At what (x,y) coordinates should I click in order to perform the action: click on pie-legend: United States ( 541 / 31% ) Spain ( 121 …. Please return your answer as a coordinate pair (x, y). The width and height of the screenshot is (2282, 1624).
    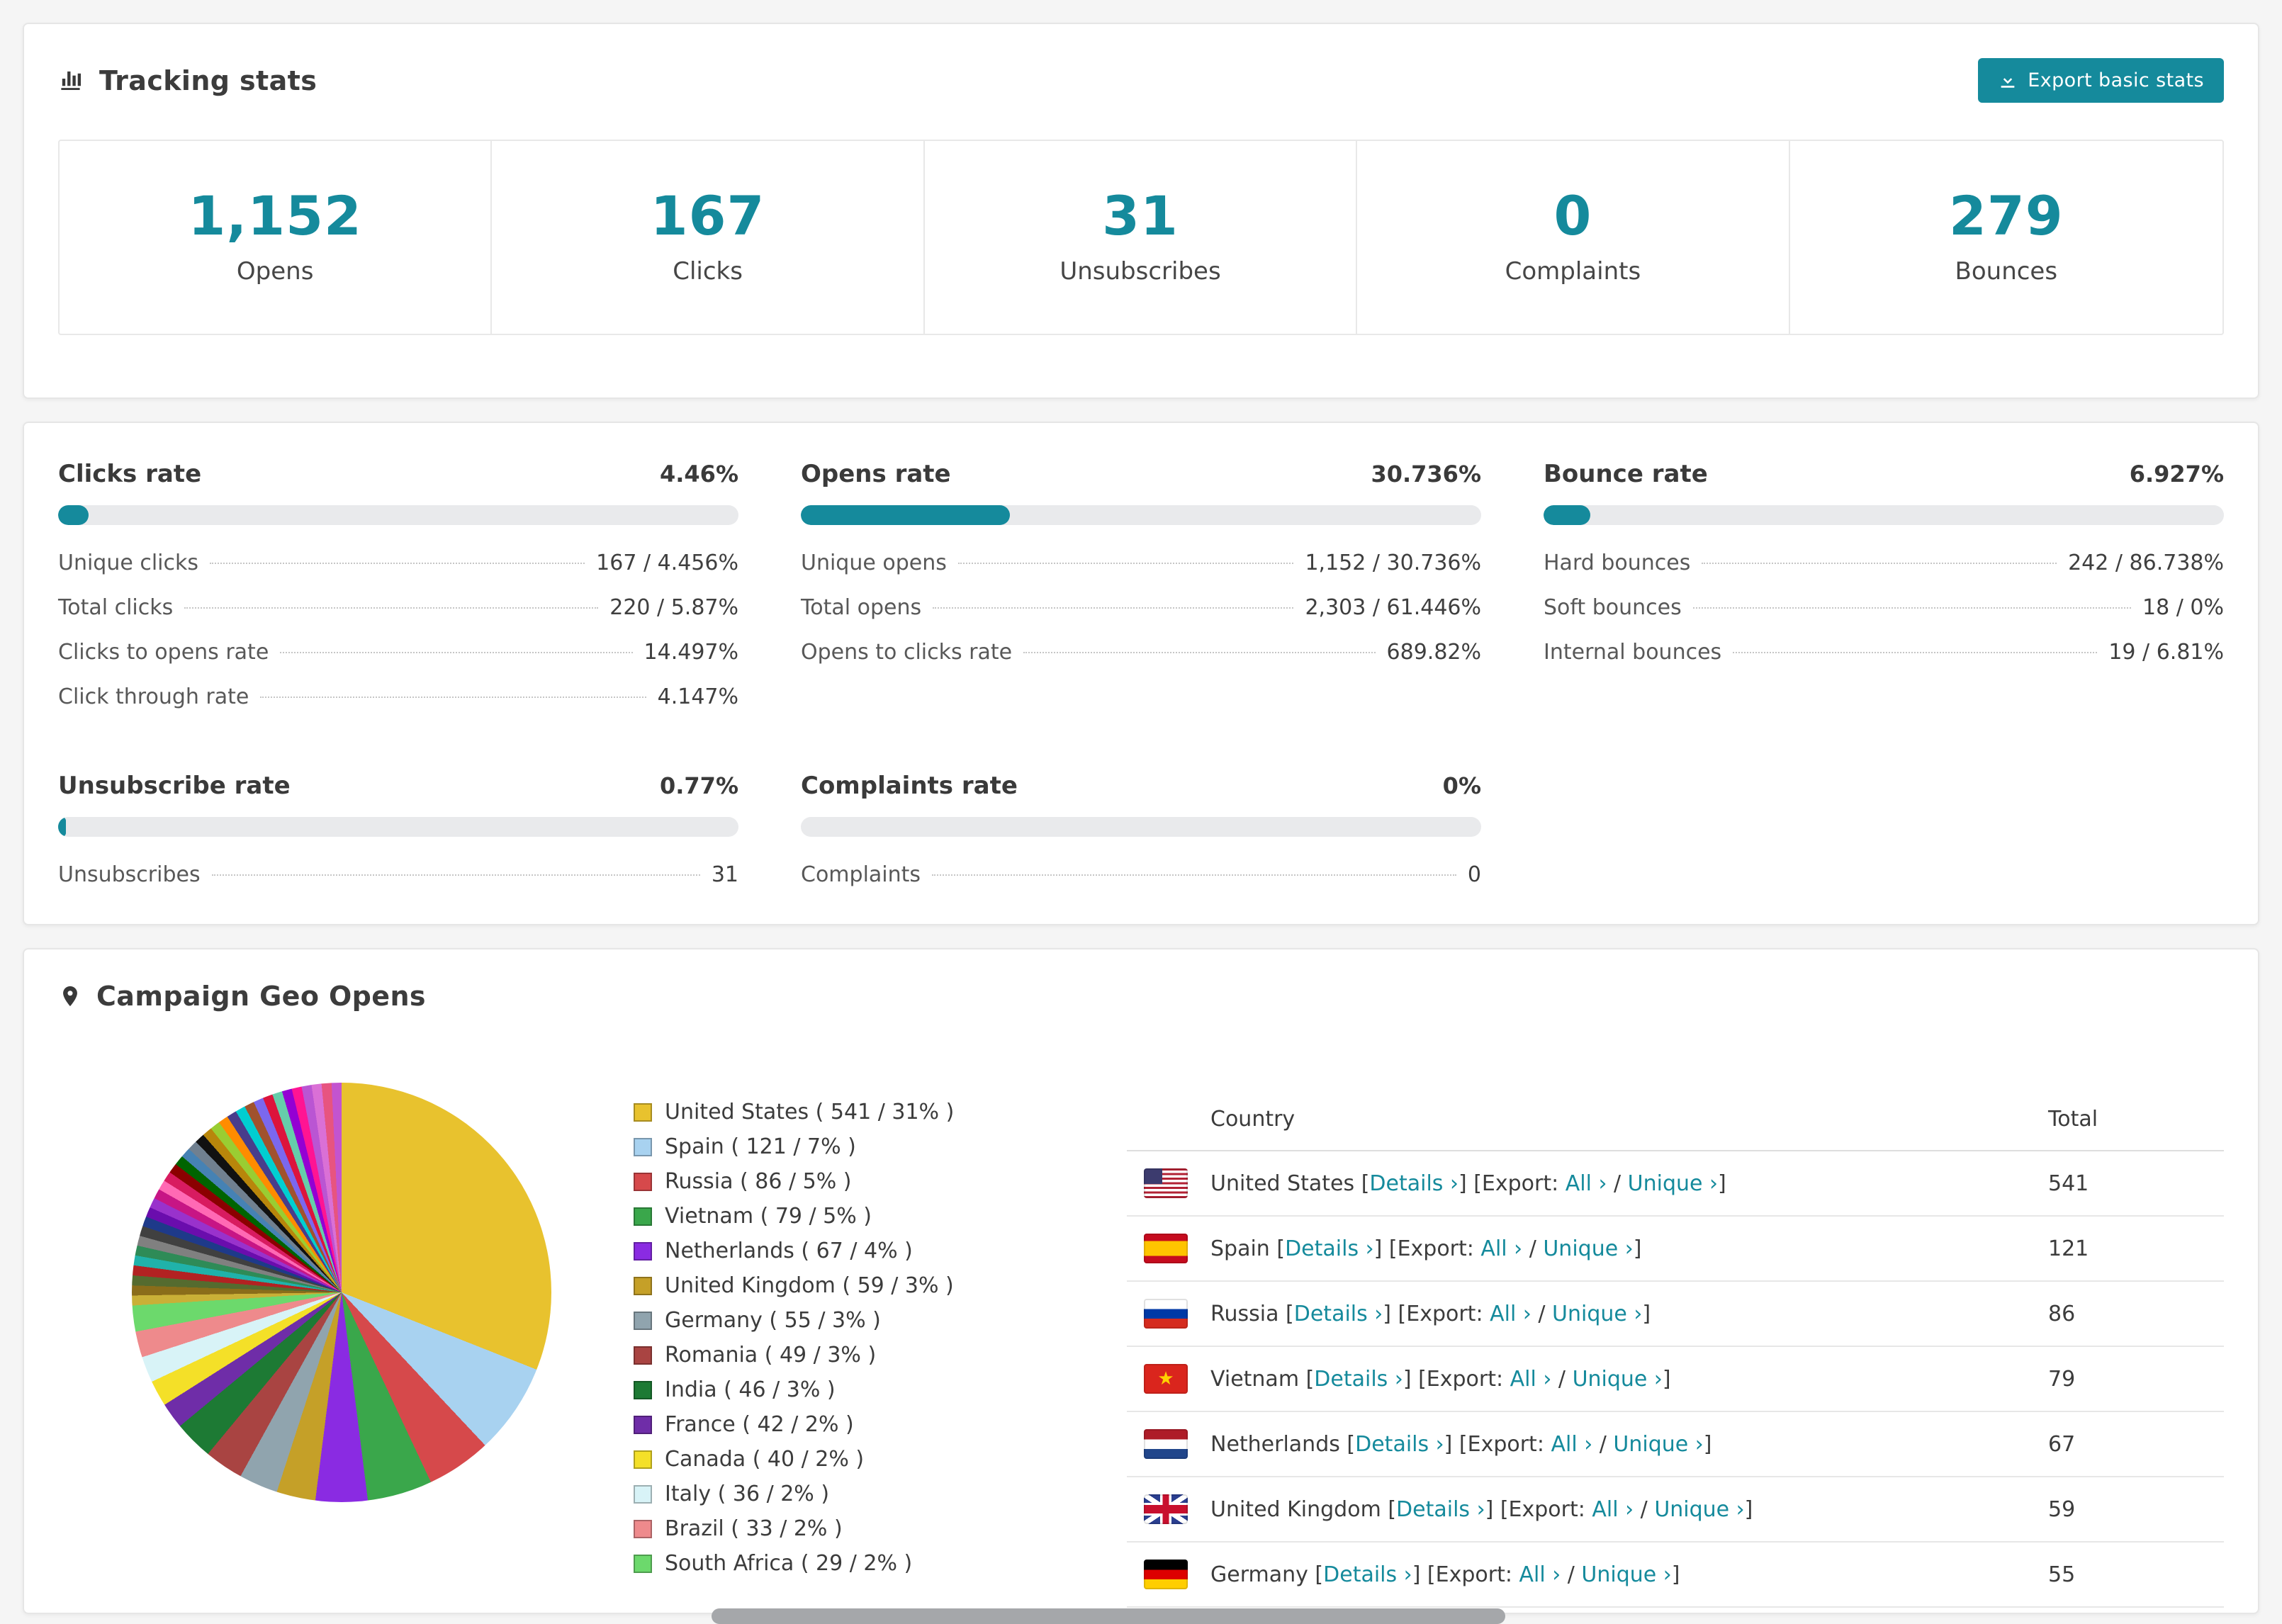
    Looking at the image, I should click on (862, 1343).